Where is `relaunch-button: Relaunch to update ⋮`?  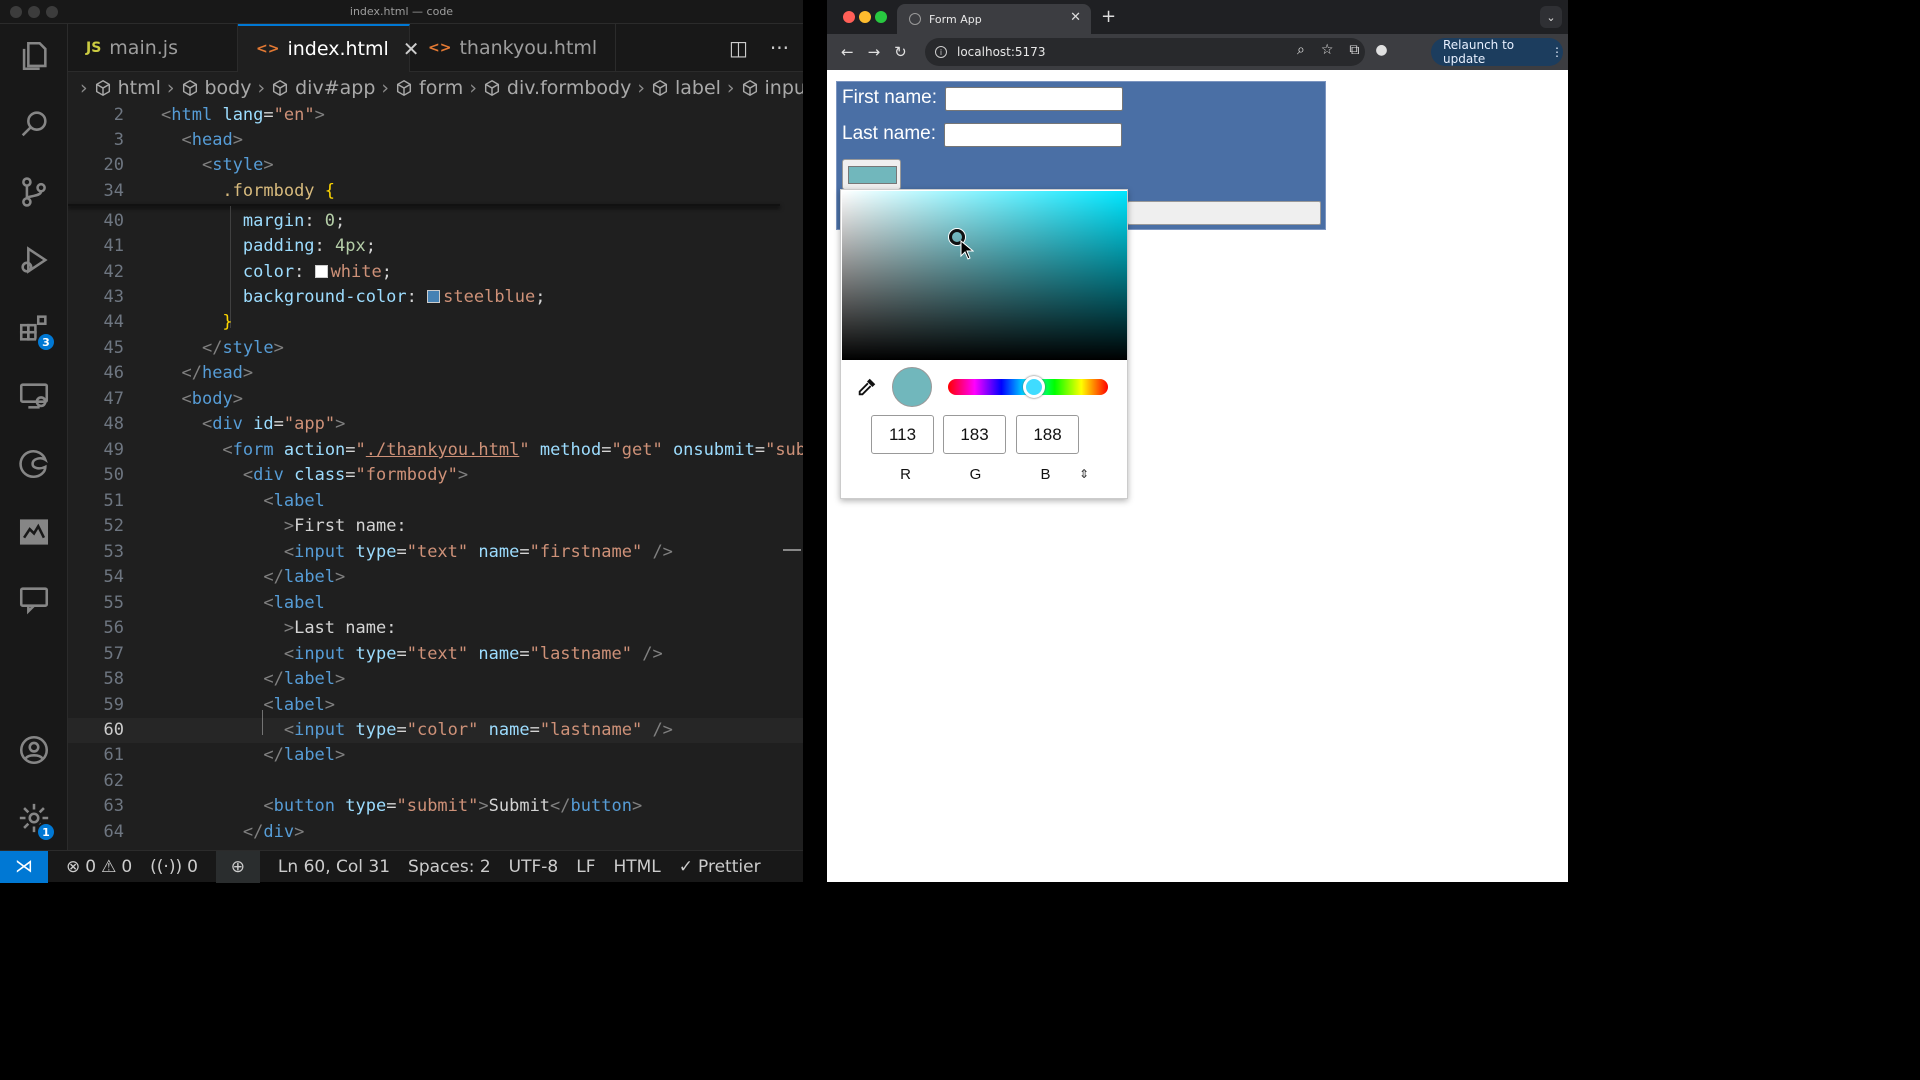 relaunch-button: Relaunch to update ⋮ is located at coordinates (1497, 52).